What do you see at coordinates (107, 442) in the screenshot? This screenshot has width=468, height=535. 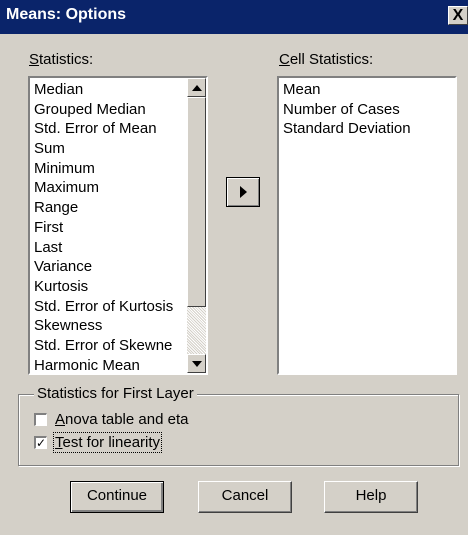 I see `linearity-label: Test for linearity` at bounding box center [107, 442].